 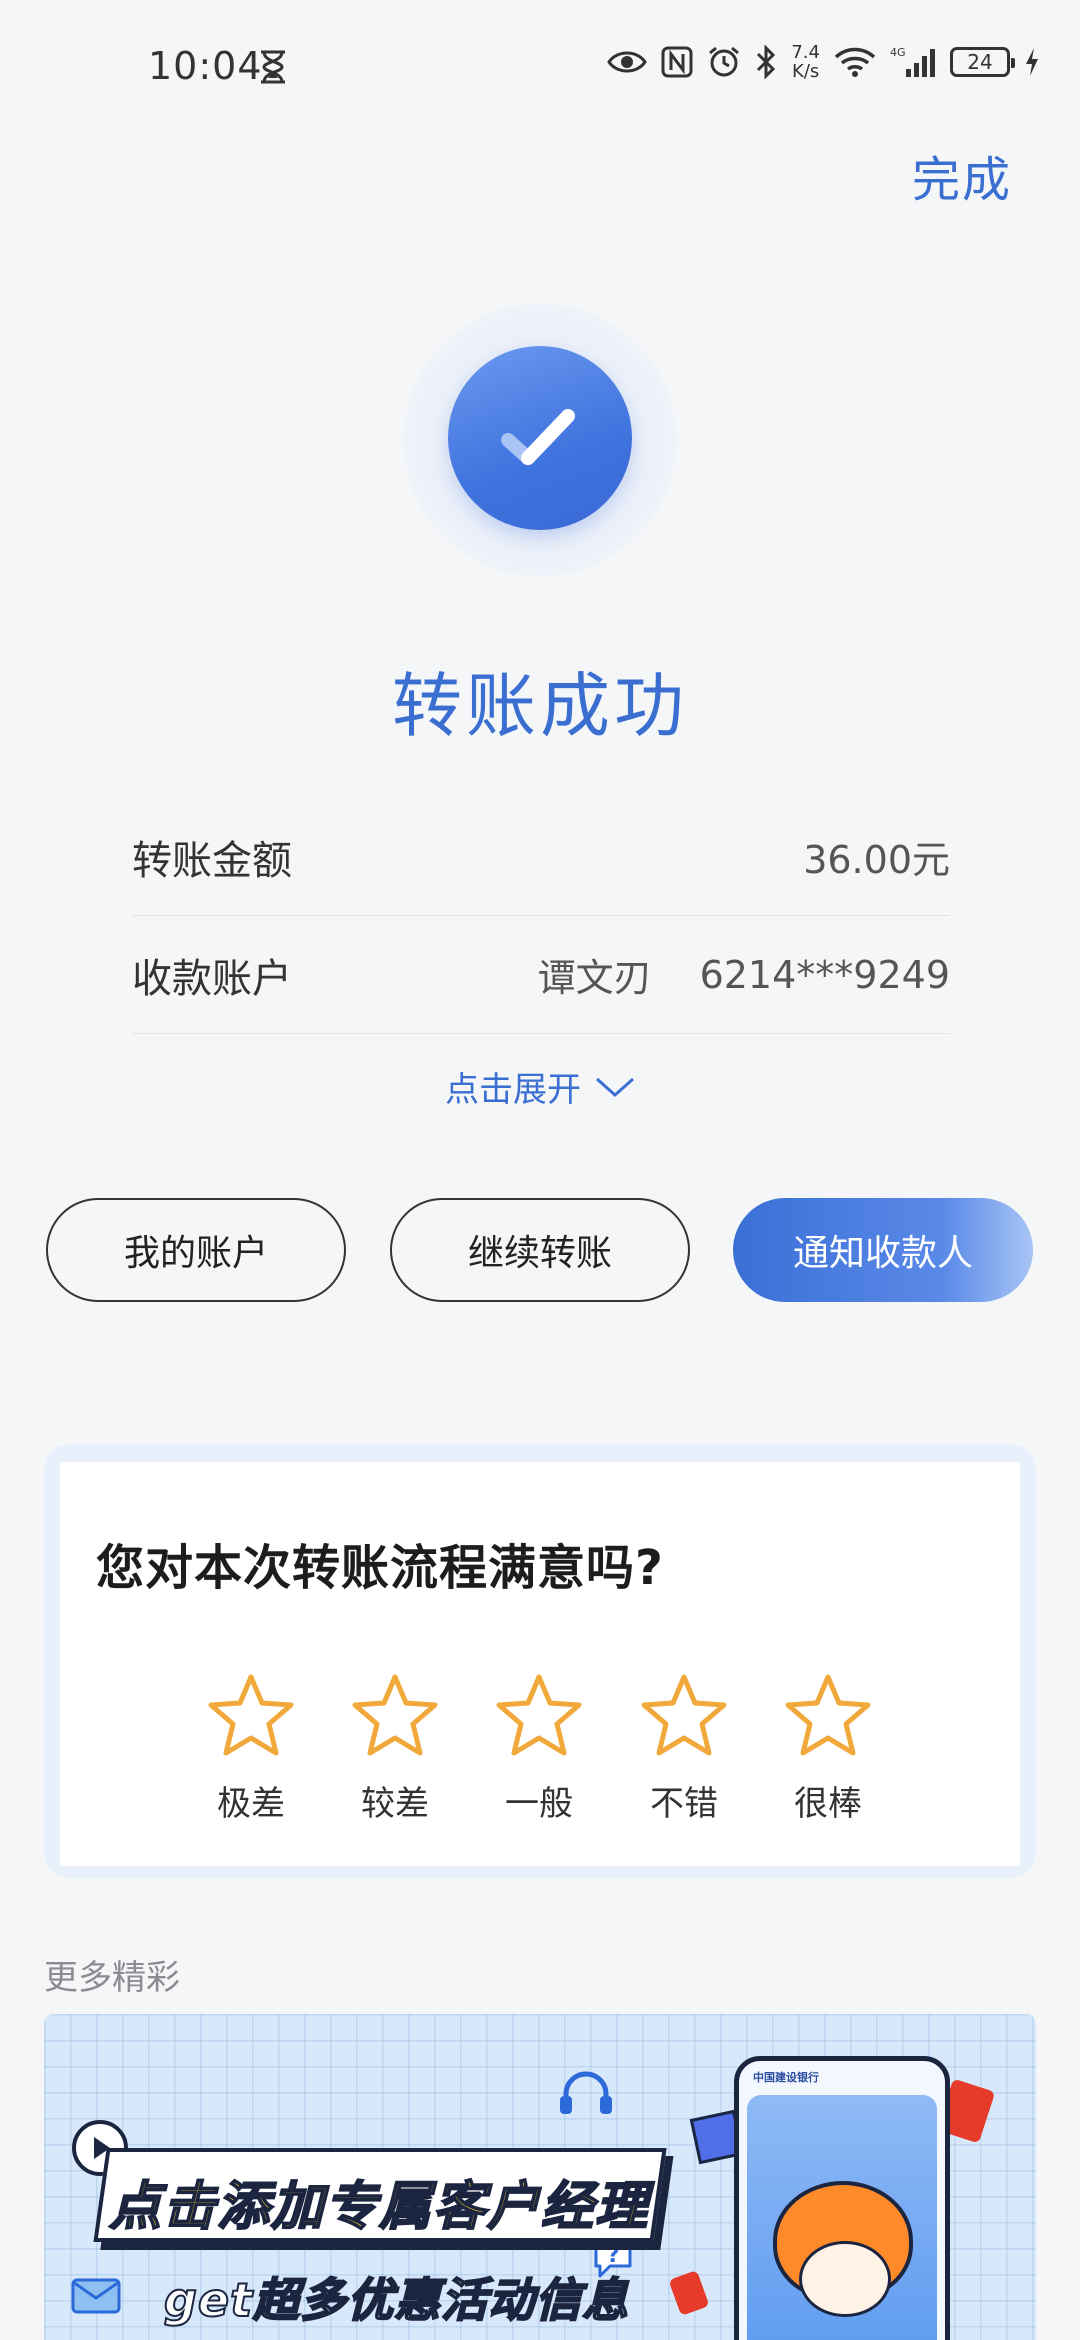 I want to click on bluetooth-icon, so click(x=766, y=62).